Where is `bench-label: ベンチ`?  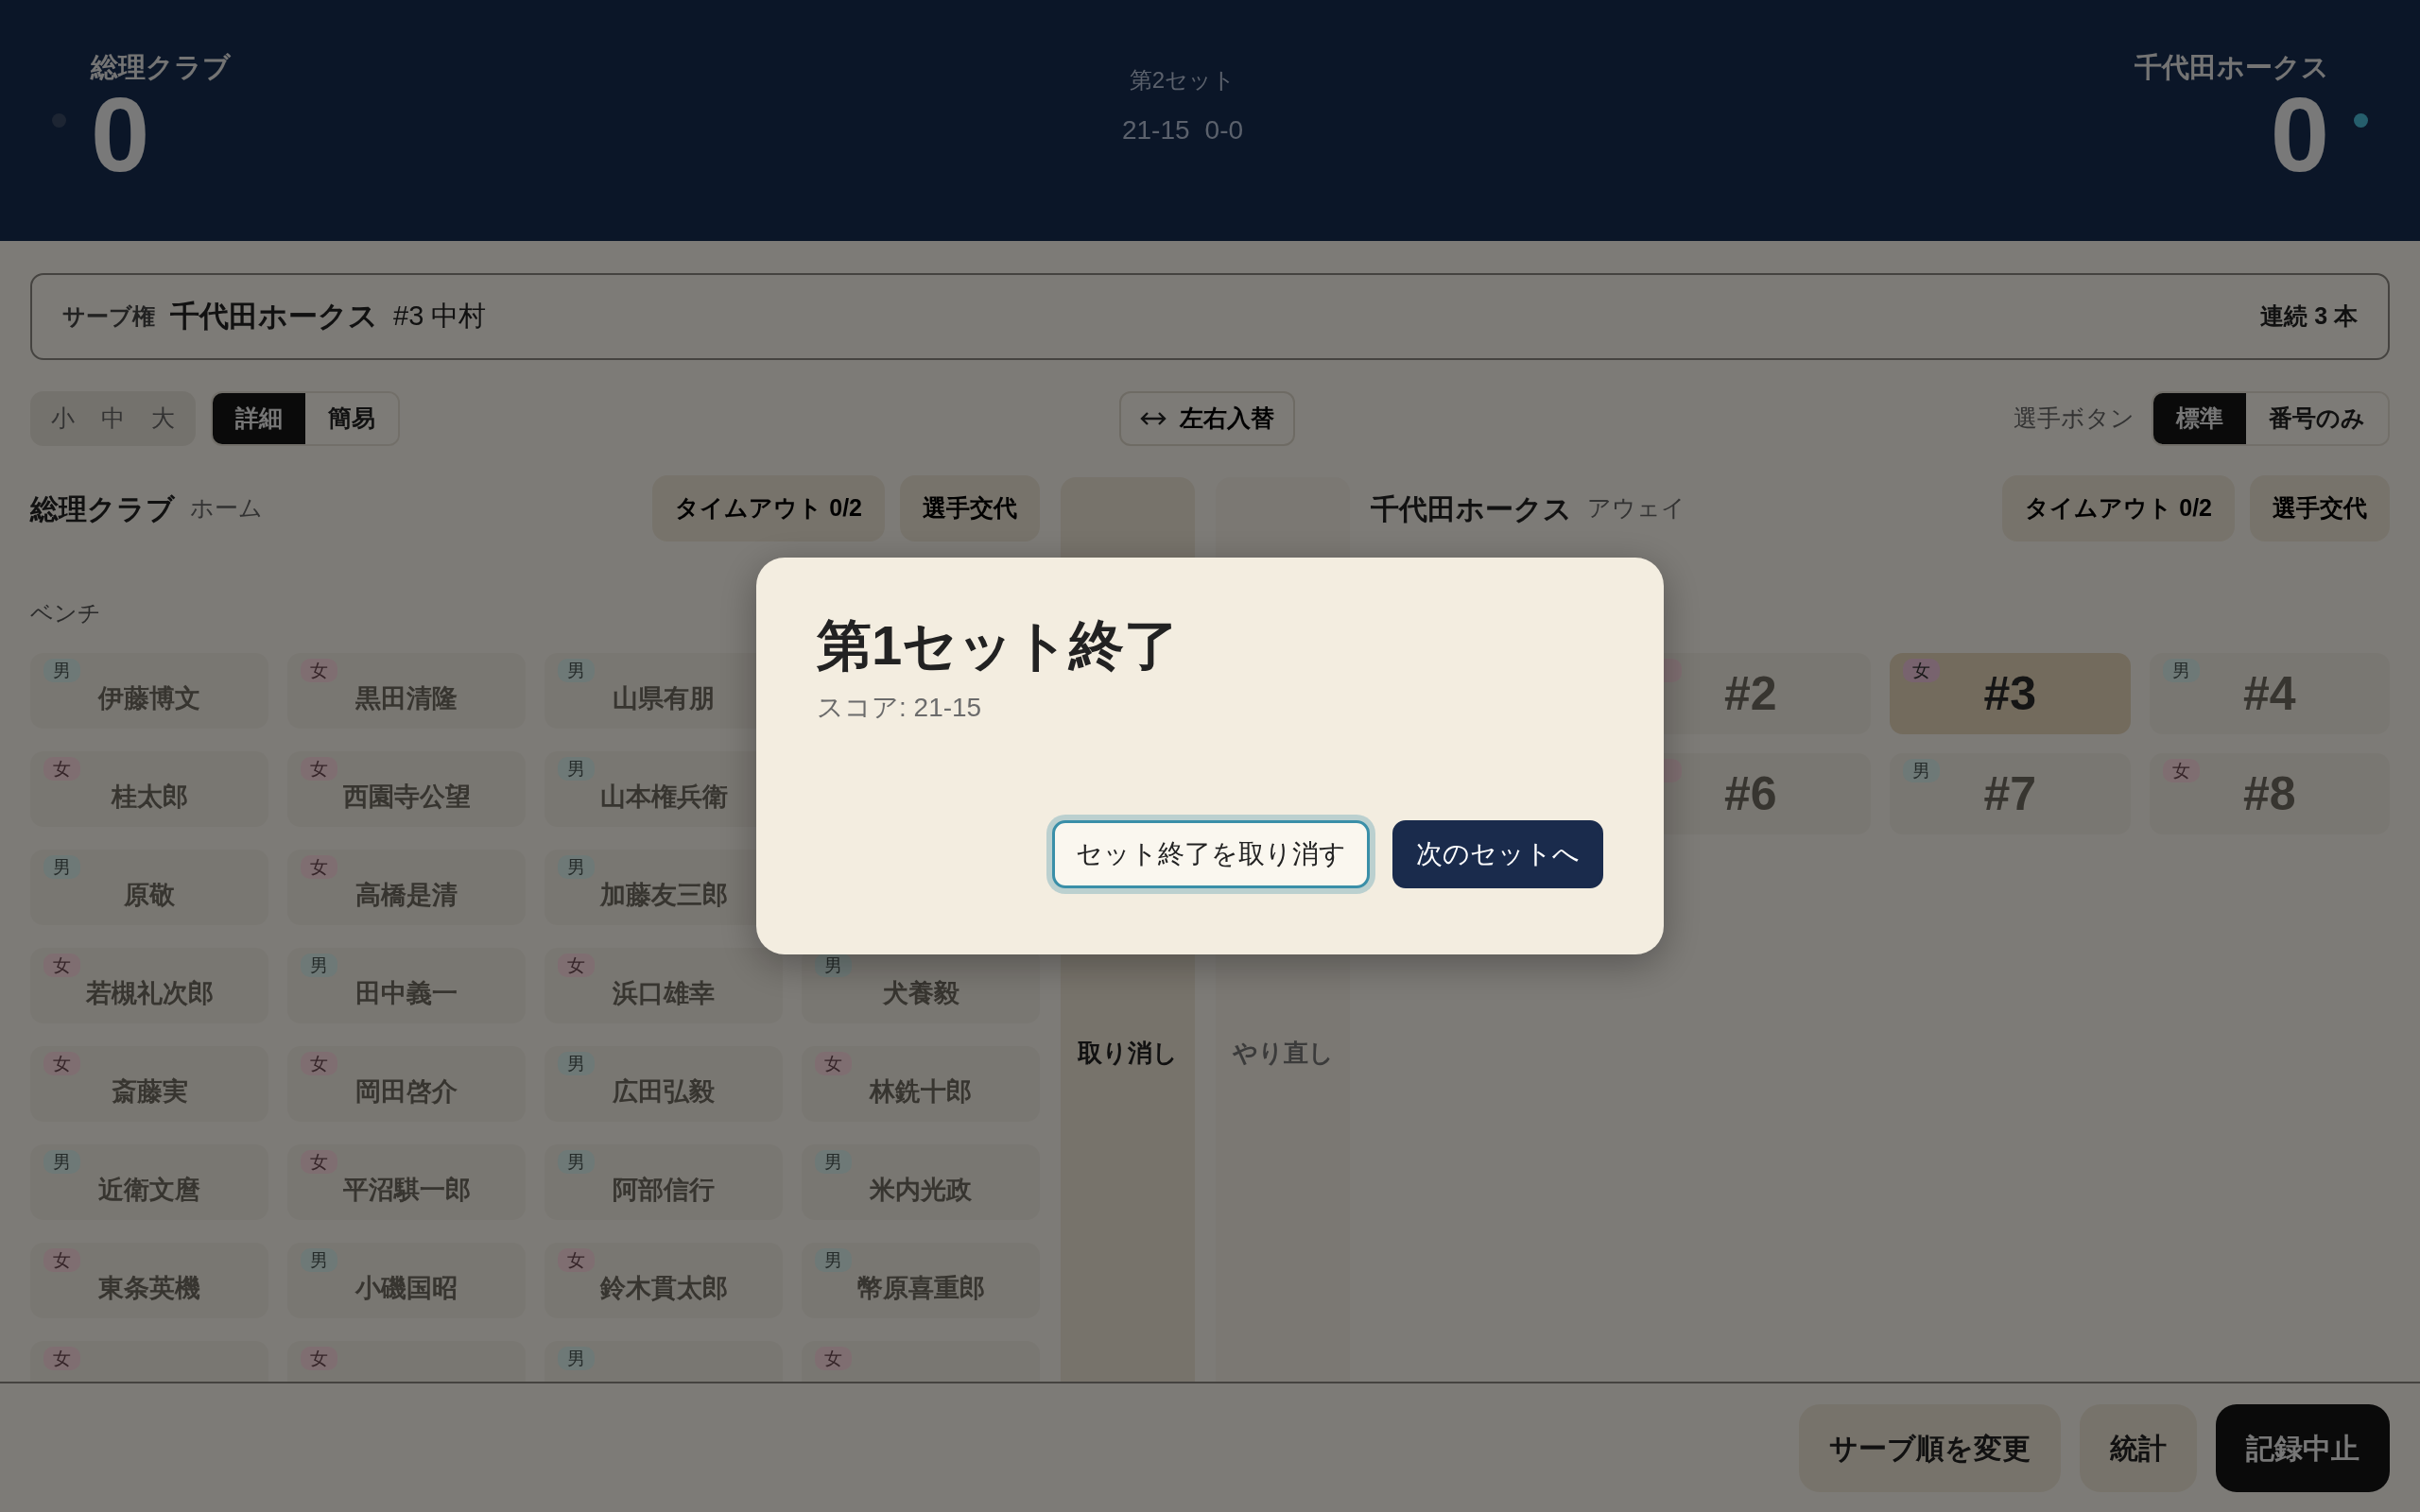 bench-label: ベンチ is located at coordinates (65, 613).